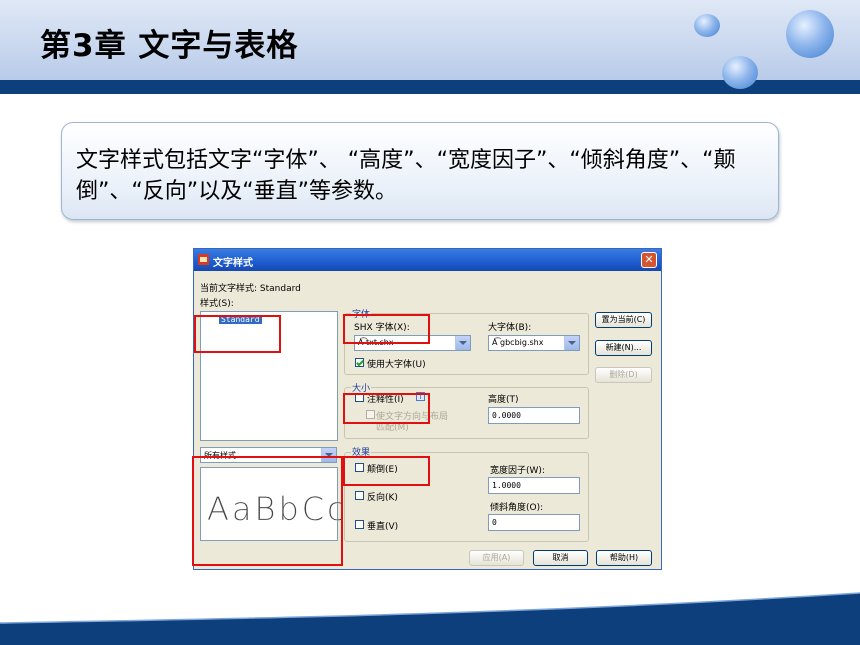 This screenshot has height=645, width=860. I want to click on decor-bubble-large, so click(810, 34).